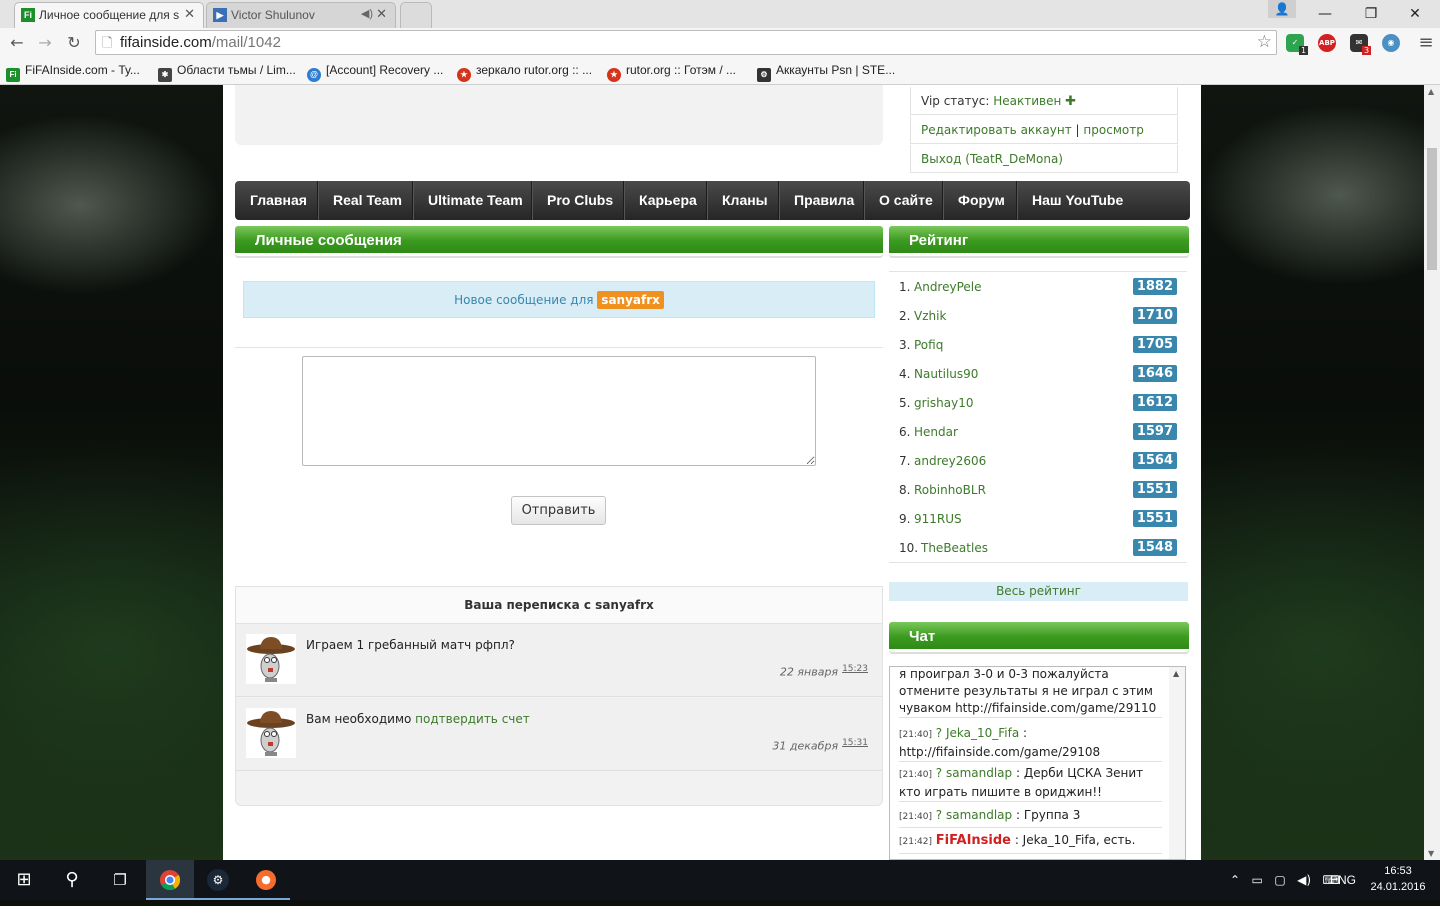 The width and height of the screenshot is (1440, 906). I want to click on logout-link: Выход (TeatR_DeMona), so click(992, 159).